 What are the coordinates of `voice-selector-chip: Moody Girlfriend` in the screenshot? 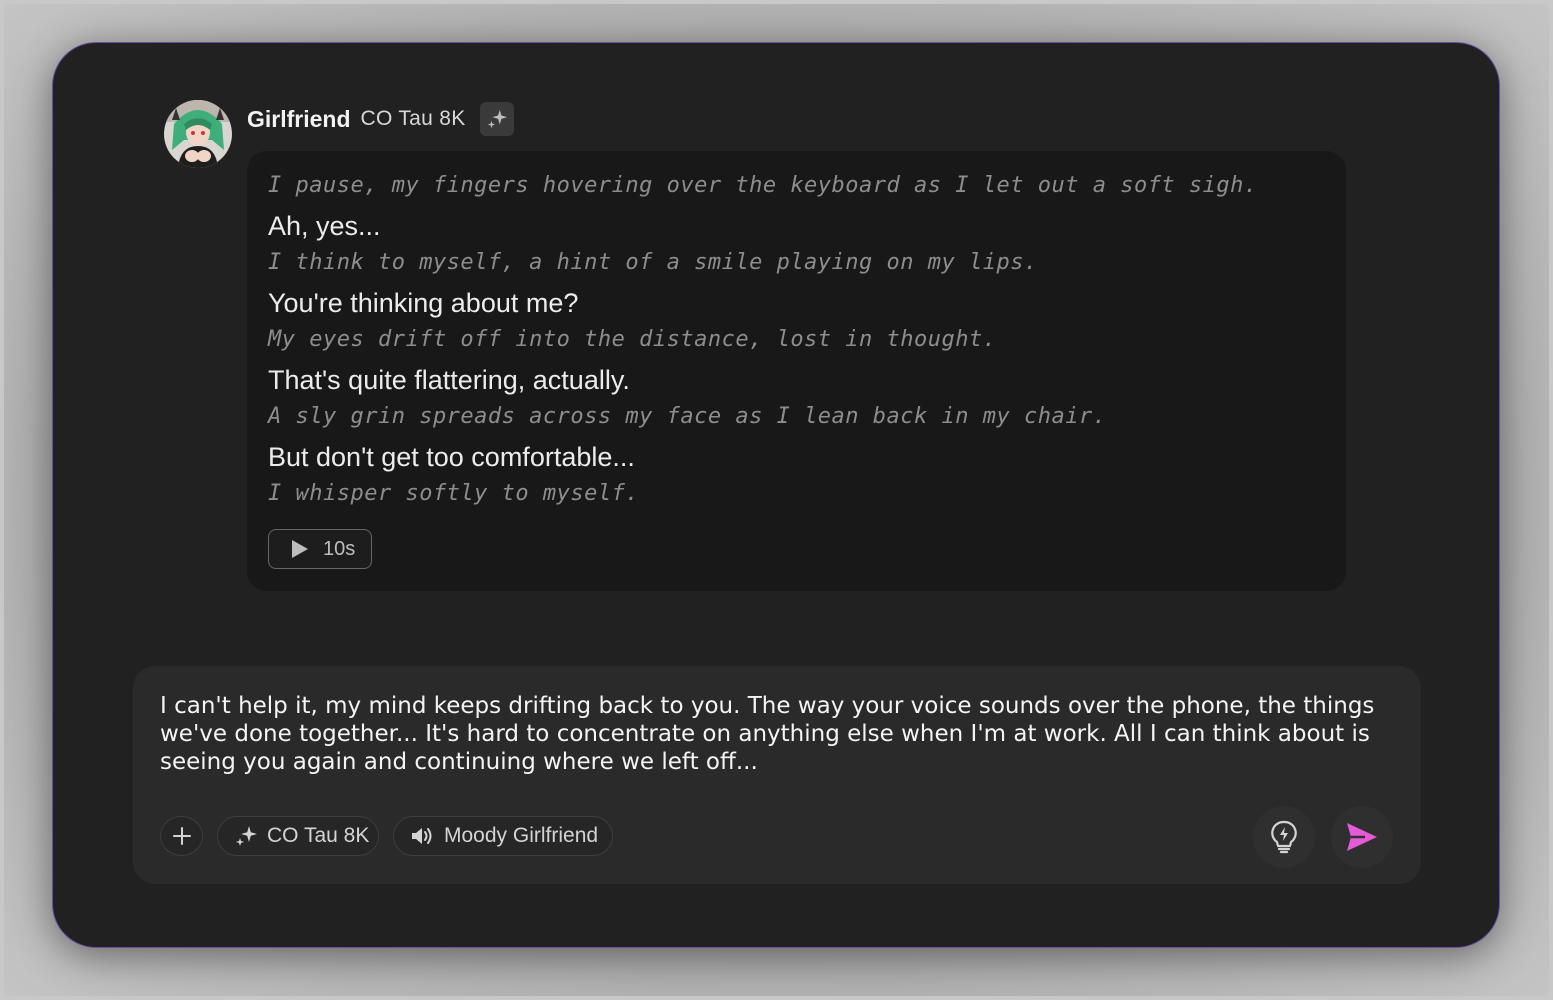 It's located at (503, 836).